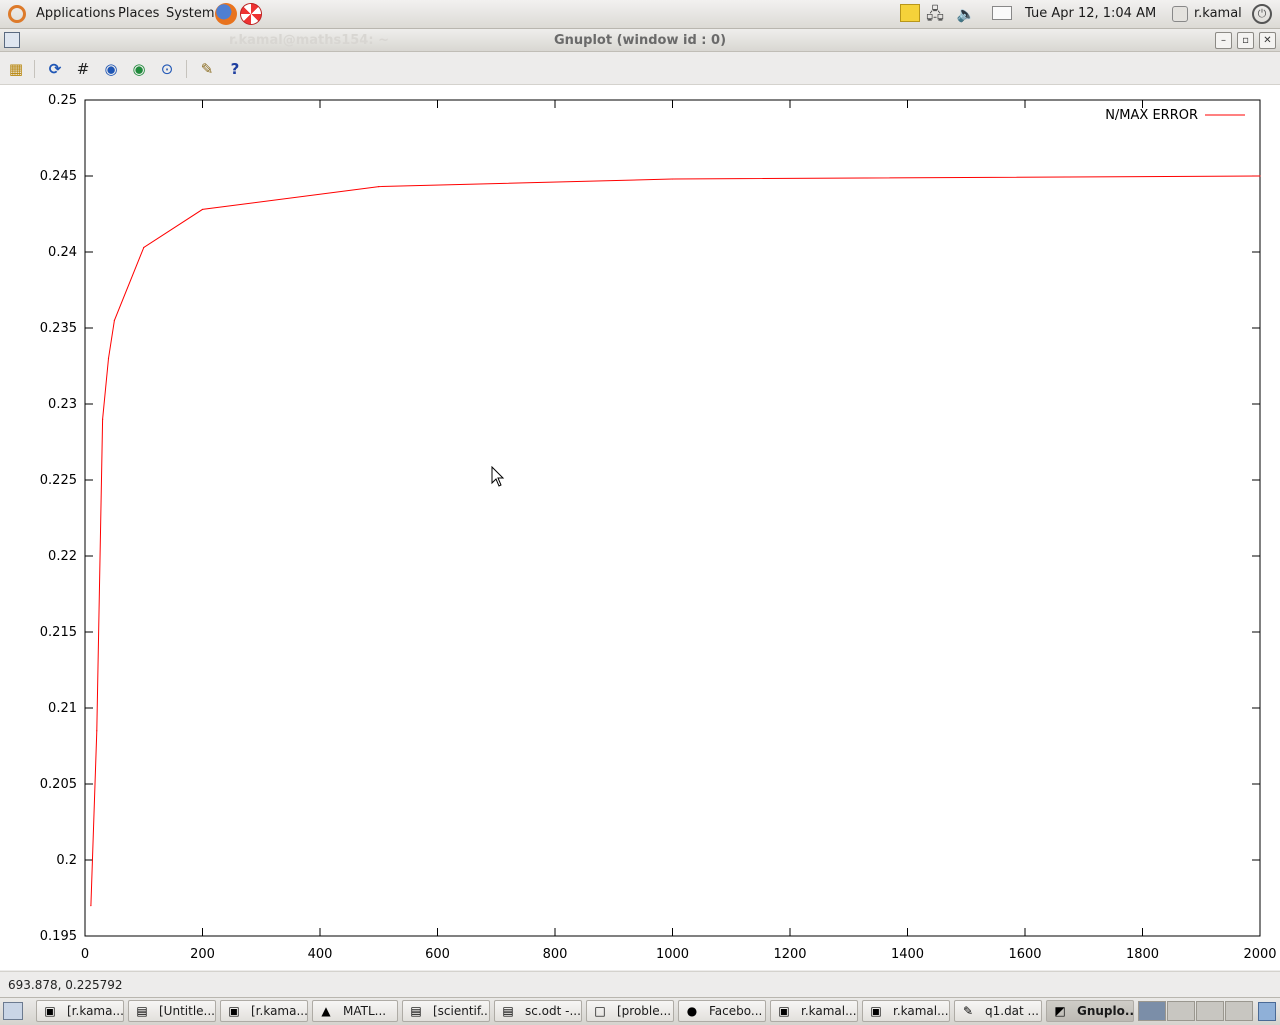  What do you see at coordinates (1002, 13) in the screenshot?
I see `mail-icon` at bounding box center [1002, 13].